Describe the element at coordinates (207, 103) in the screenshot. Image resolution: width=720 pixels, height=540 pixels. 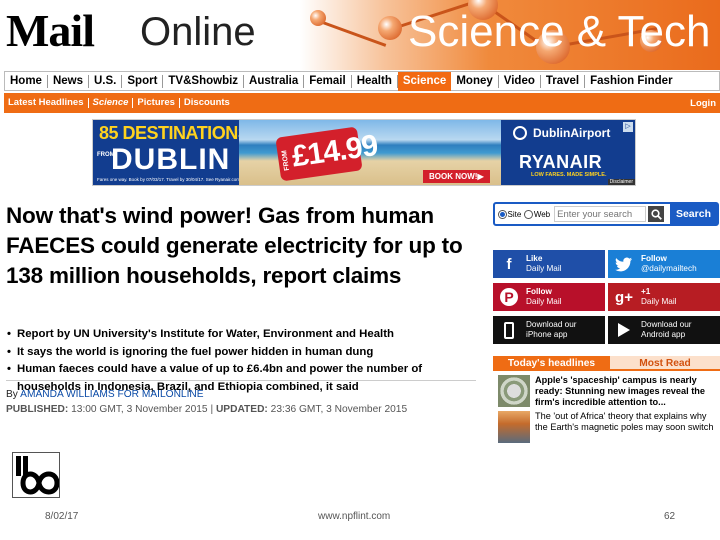
I see `subnav-discounts: Discounts` at that location.